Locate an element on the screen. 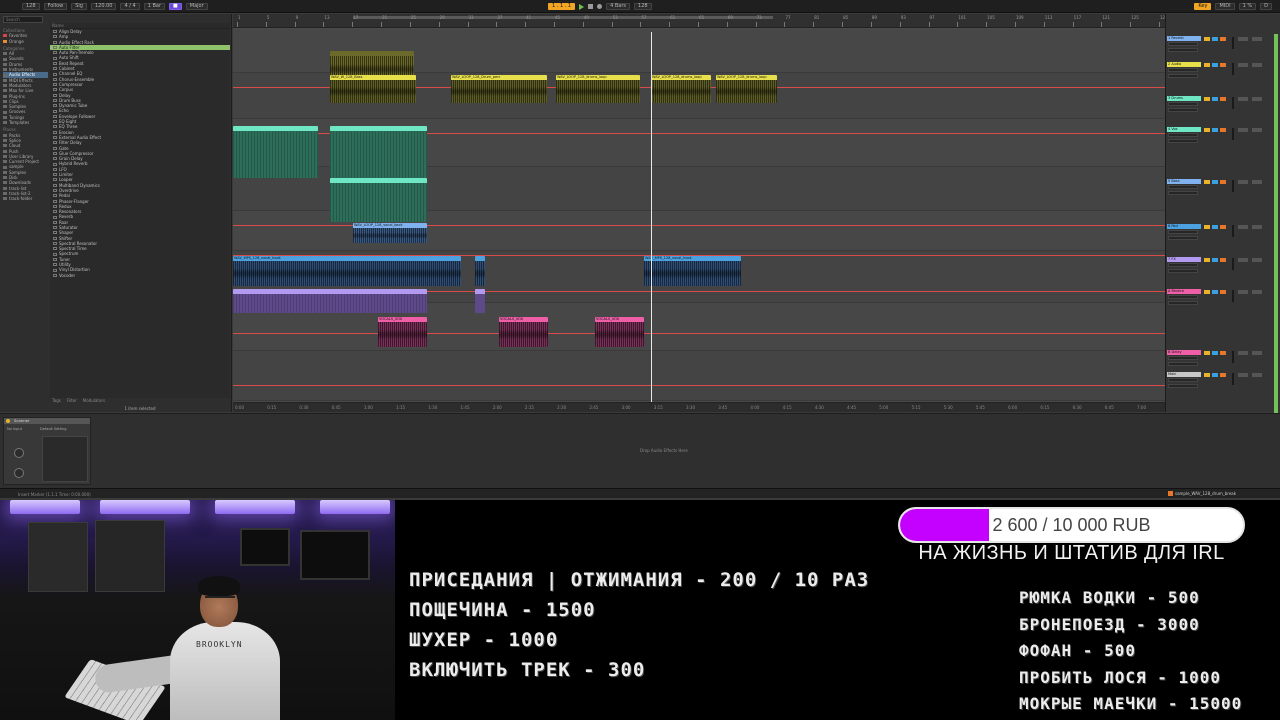 The width and height of the screenshot is (1280, 720). sidebar-item-collection: Orange is located at coordinates (25, 41).